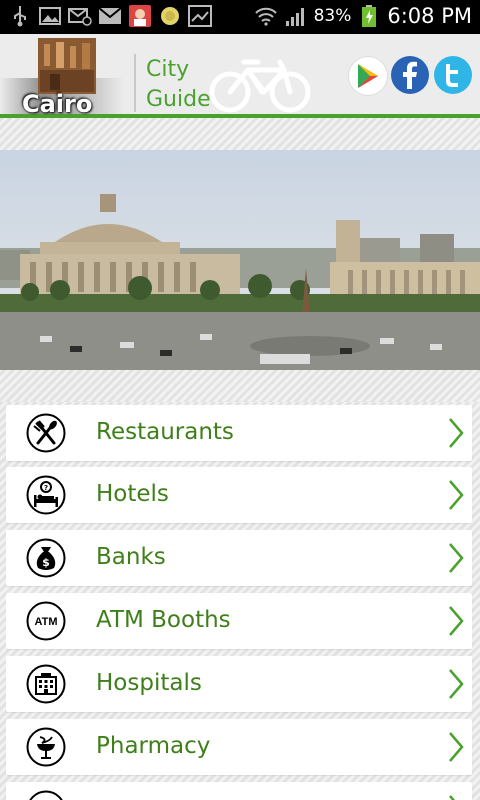 This screenshot has height=800, width=480. What do you see at coordinates (260, 86) in the screenshot?
I see `bicycle-icon` at bounding box center [260, 86].